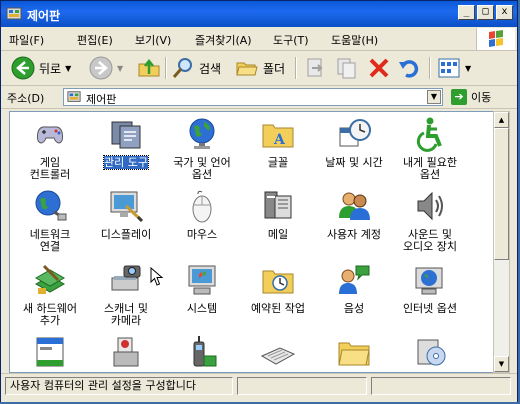  I want to click on item-game-controllers: 게임 컨트롤러, so click(50, 148).